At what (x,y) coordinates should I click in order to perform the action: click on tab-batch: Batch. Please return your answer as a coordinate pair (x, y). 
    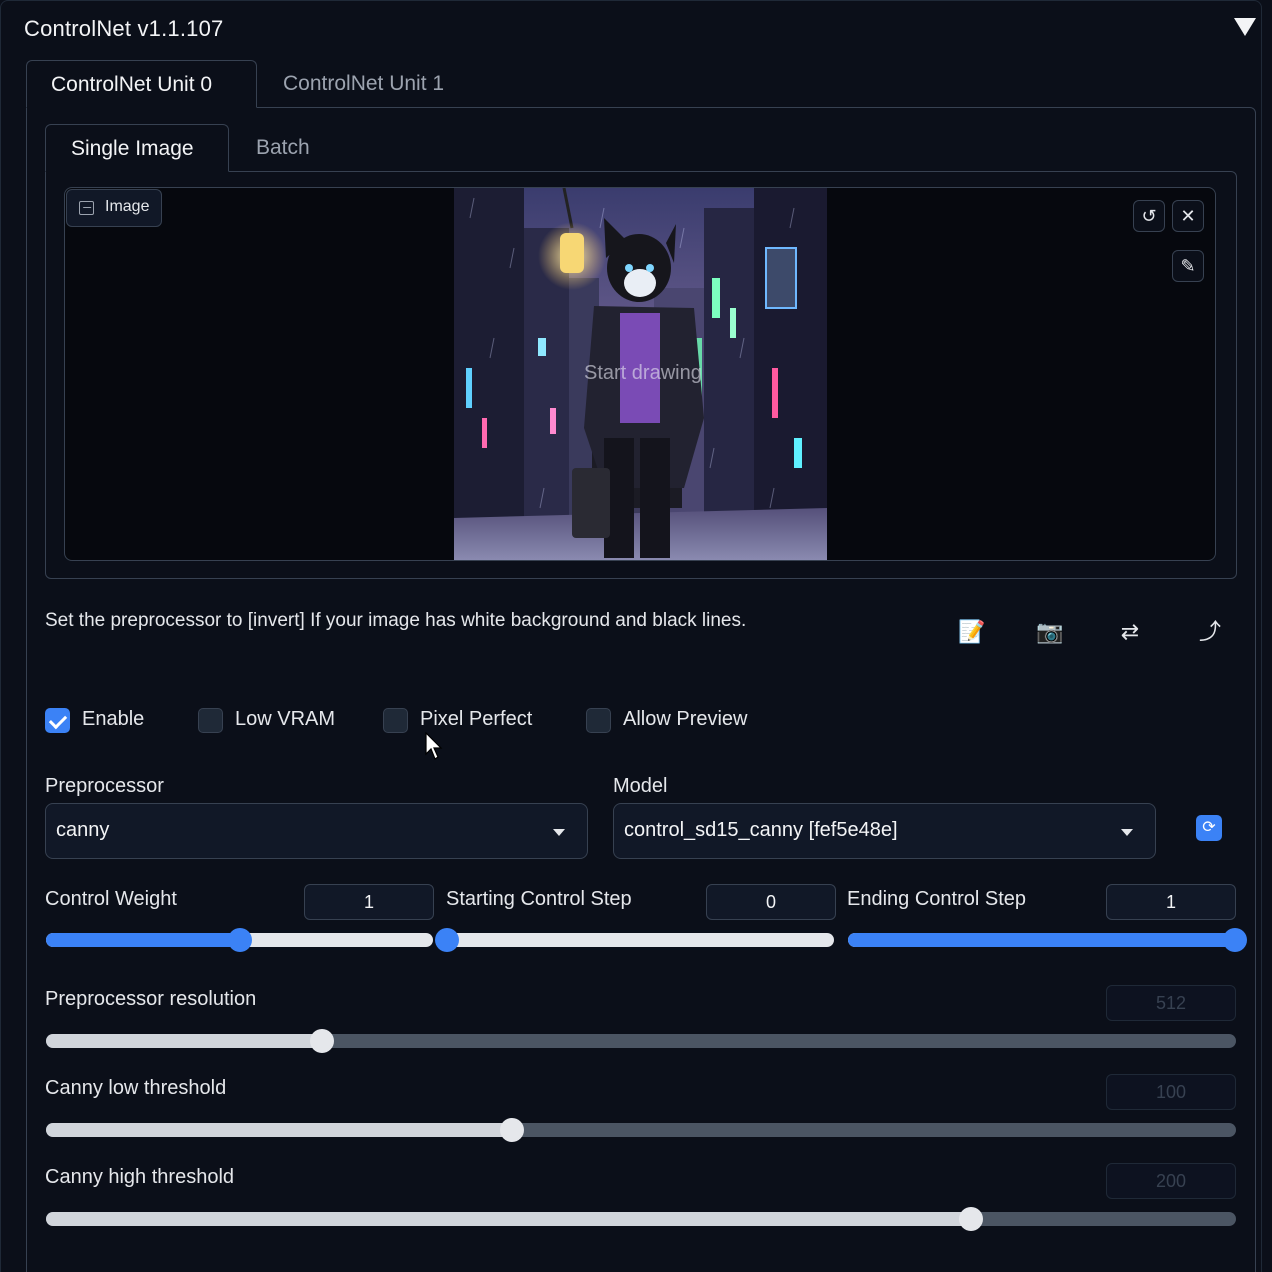
    Looking at the image, I should click on (283, 148).